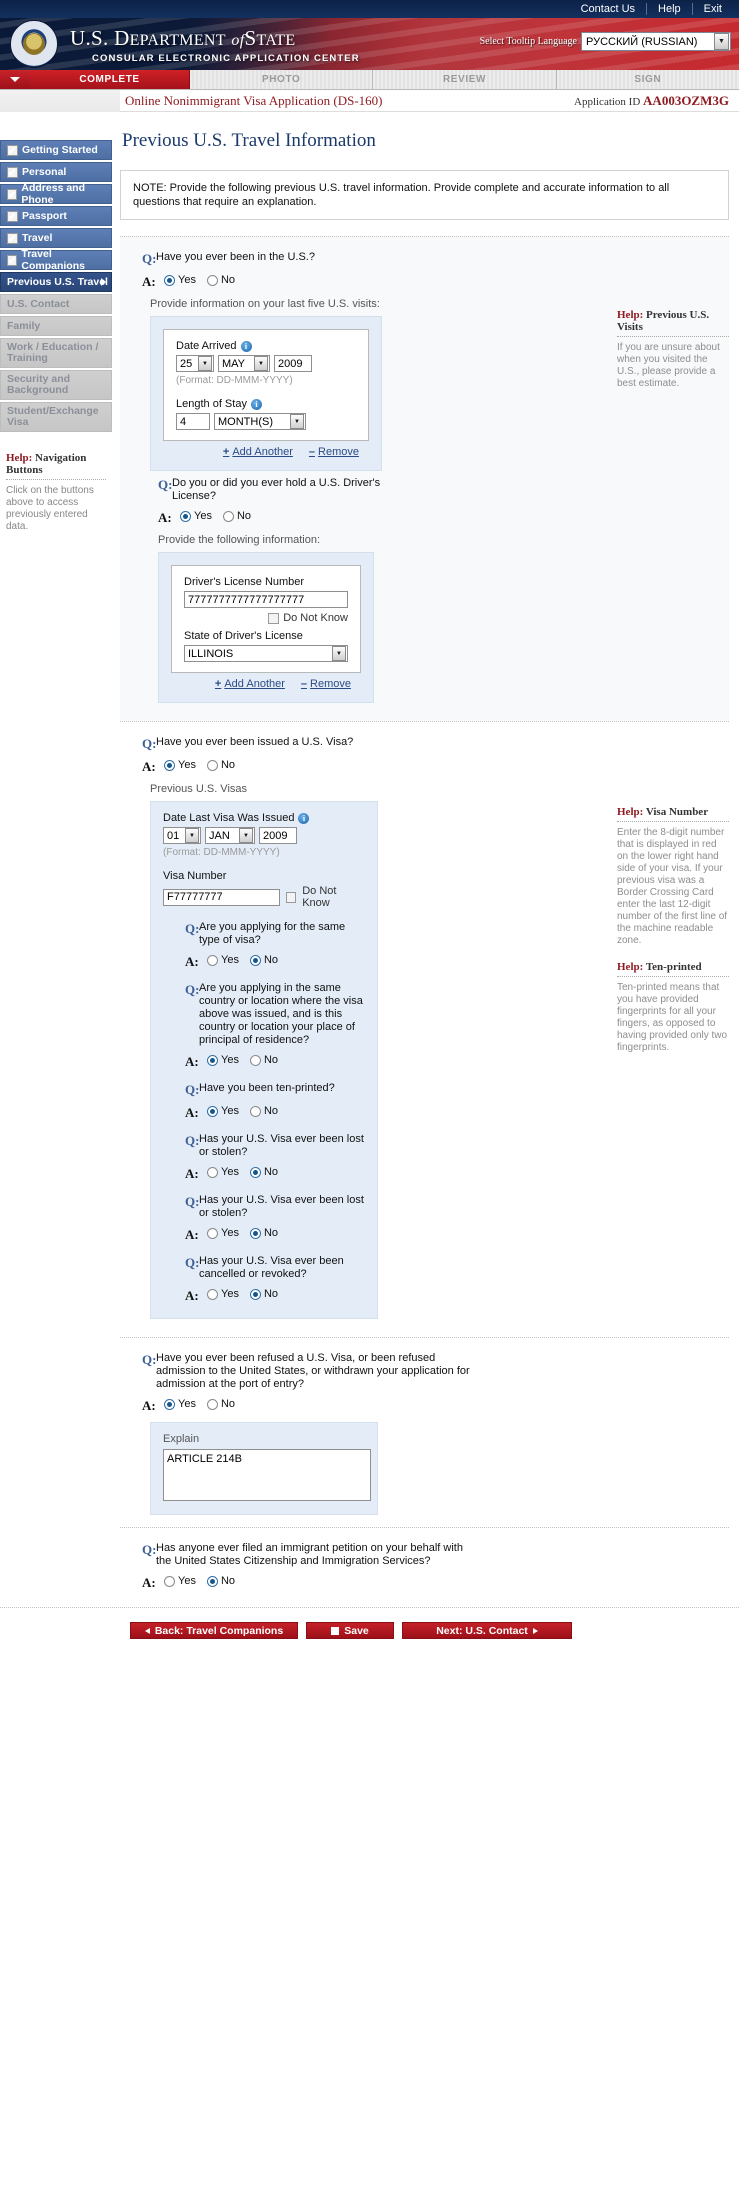 This screenshot has height=2193, width=739. Describe the element at coordinates (220, 280) in the screenshot. I see `radio-no-been-in-us: No` at that location.